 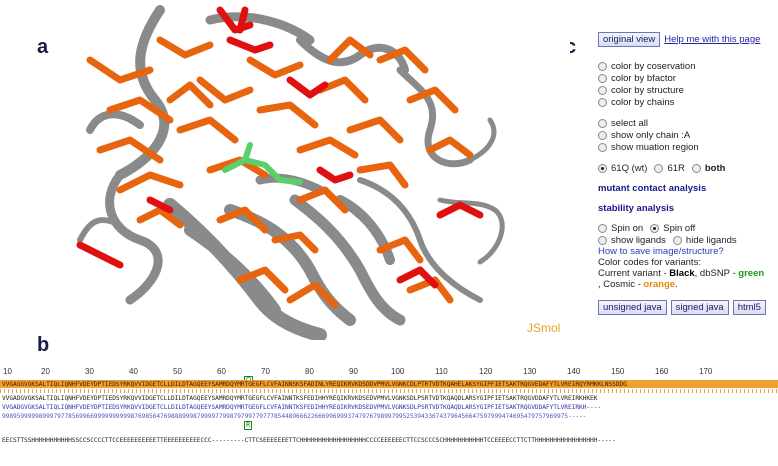 What do you see at coordinates (659, 284) in the screenshot?
I see `cosmic-color: orange` at bounding box center [659, 284].